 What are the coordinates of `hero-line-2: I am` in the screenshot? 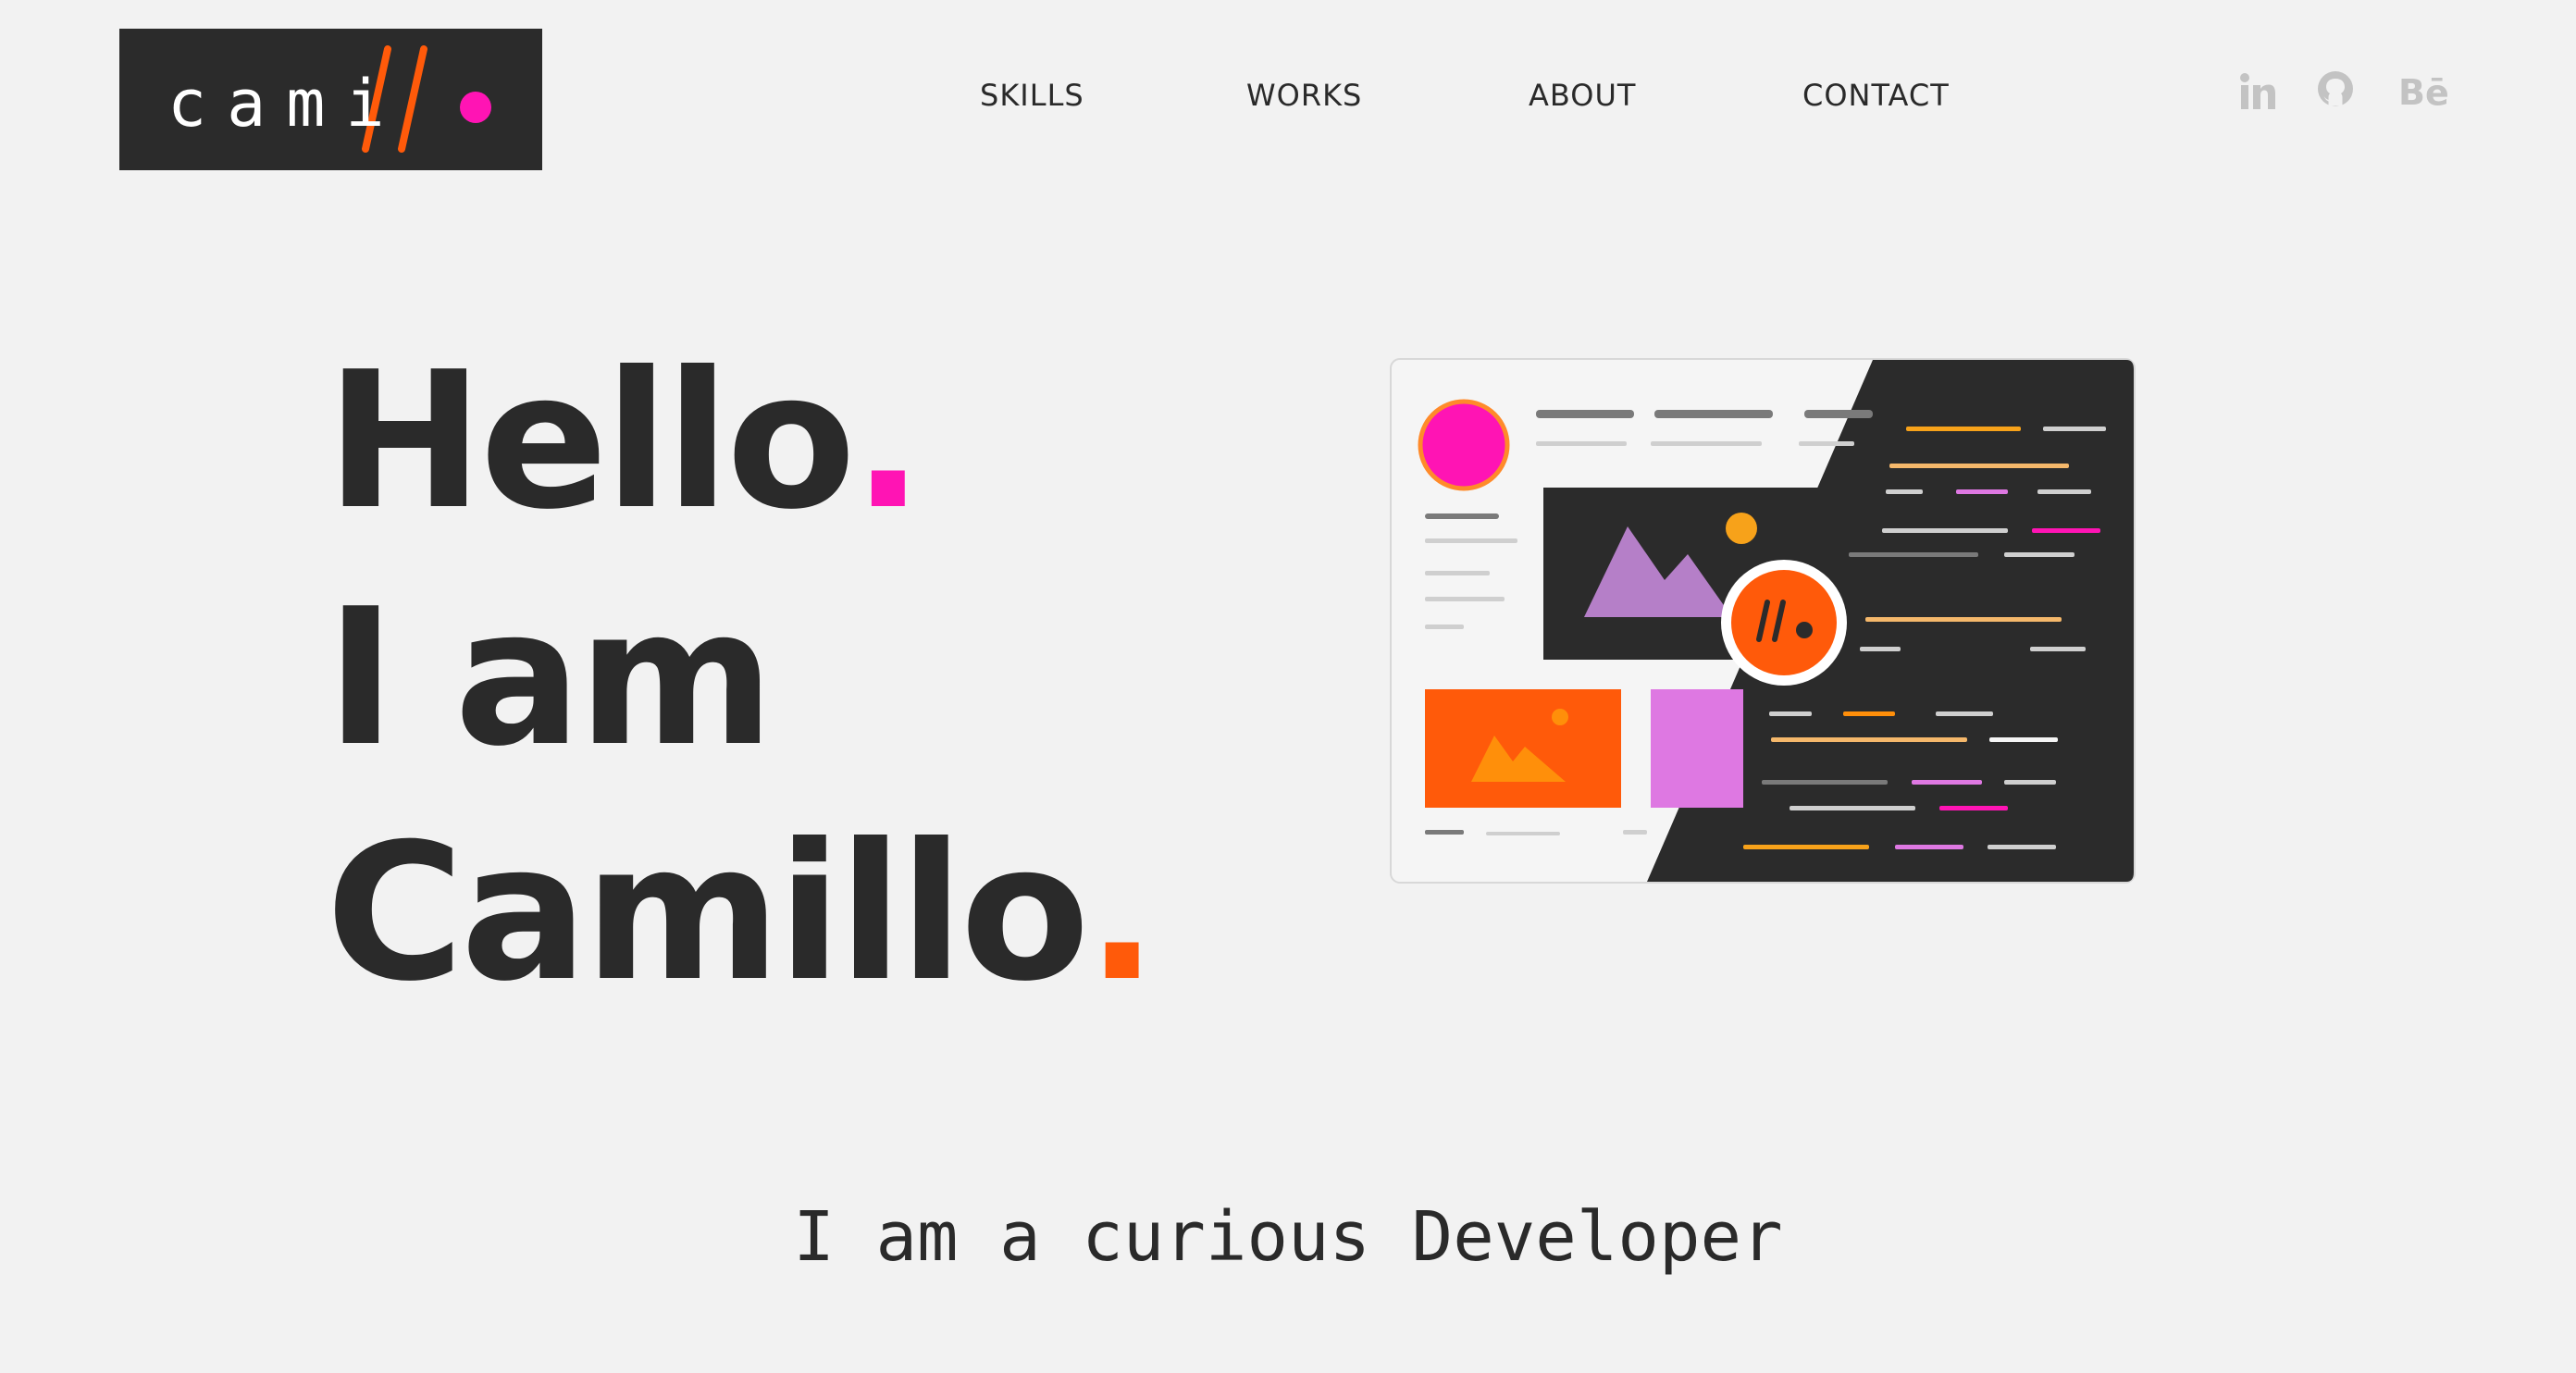 It's located at (550, 678).